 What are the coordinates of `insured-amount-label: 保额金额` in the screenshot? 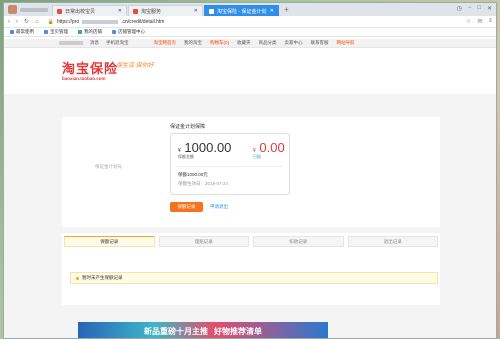 It's located at (186, 156).